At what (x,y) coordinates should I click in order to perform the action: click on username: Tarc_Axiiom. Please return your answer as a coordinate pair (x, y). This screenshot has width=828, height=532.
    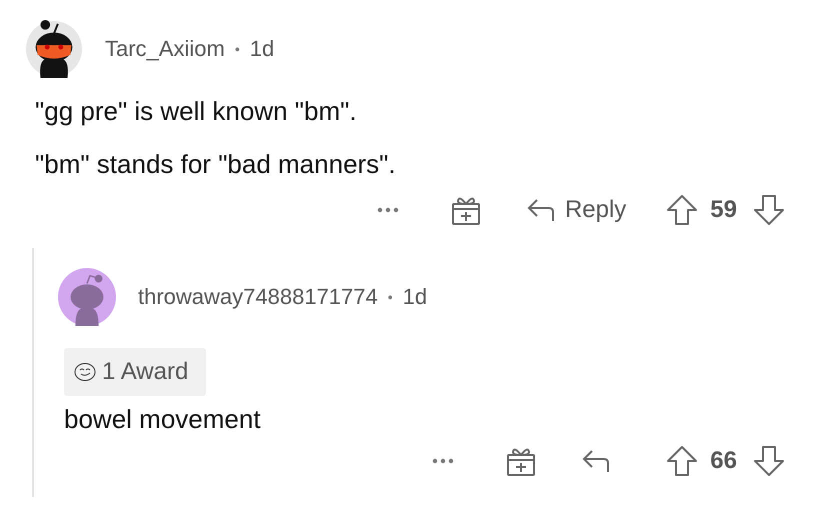
    Looking at the image, I should click on (165, 49).